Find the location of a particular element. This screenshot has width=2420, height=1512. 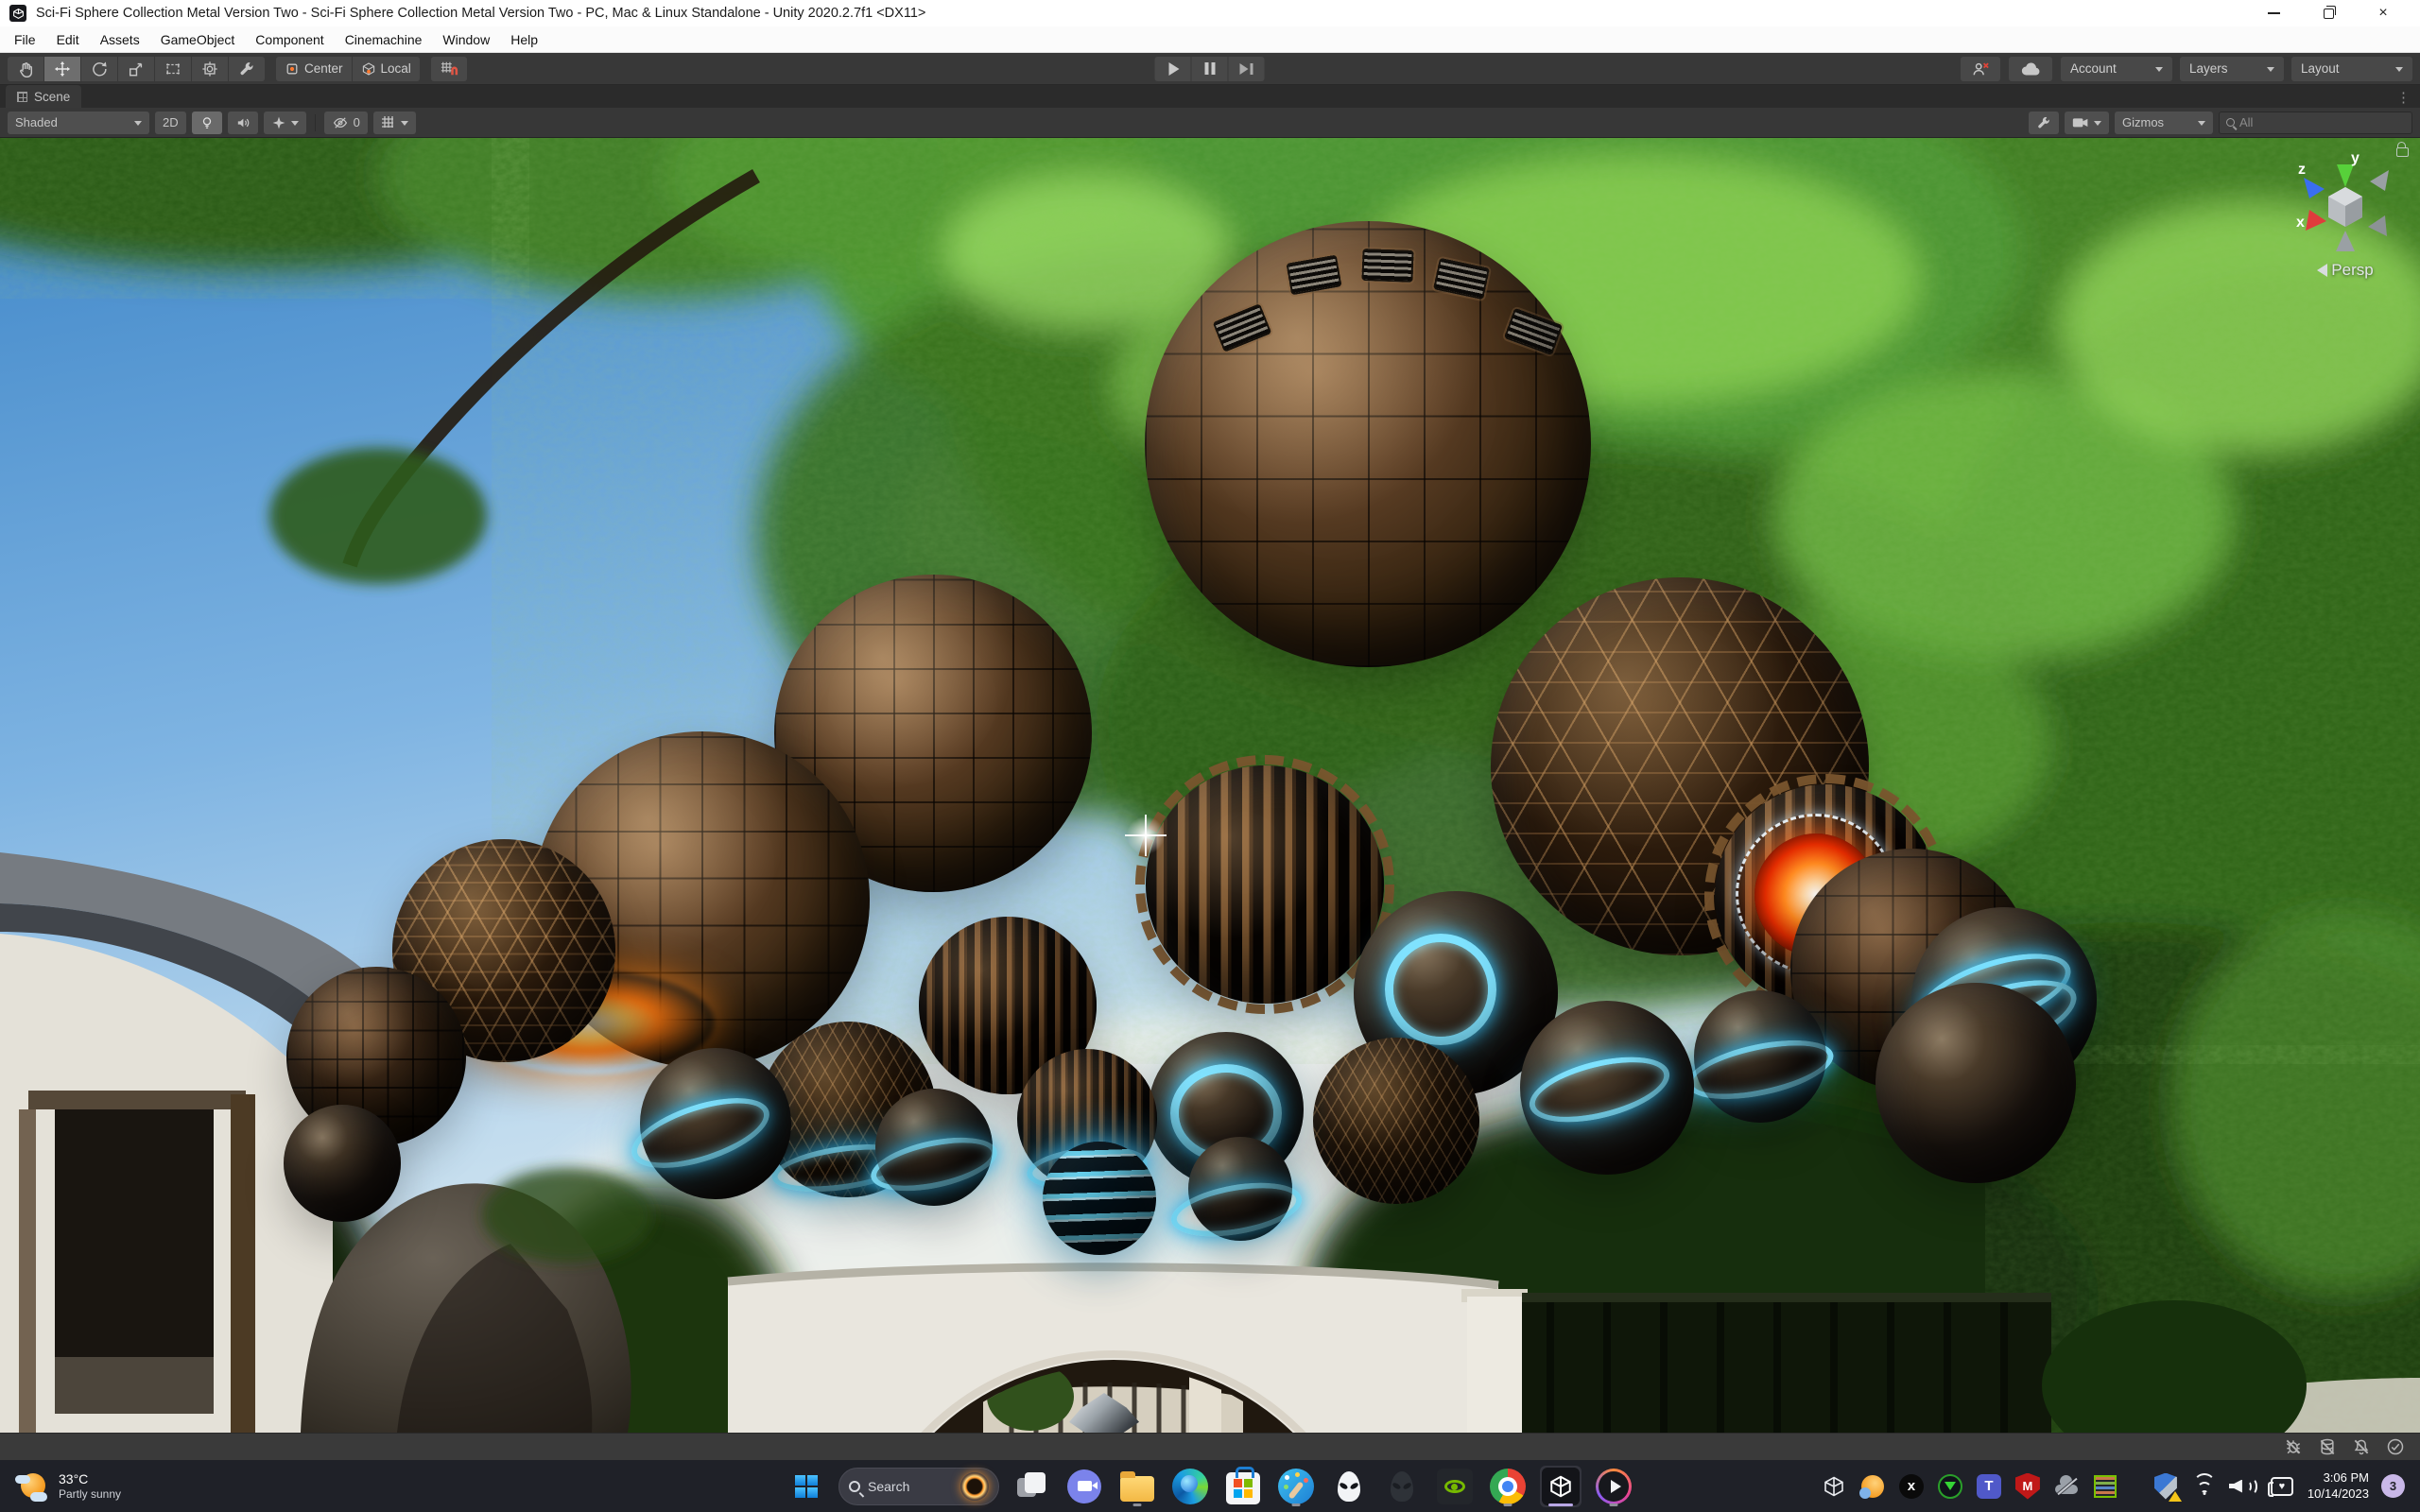

gizmos-dropdown: Gizmos is located at coordinates (2164, 122).